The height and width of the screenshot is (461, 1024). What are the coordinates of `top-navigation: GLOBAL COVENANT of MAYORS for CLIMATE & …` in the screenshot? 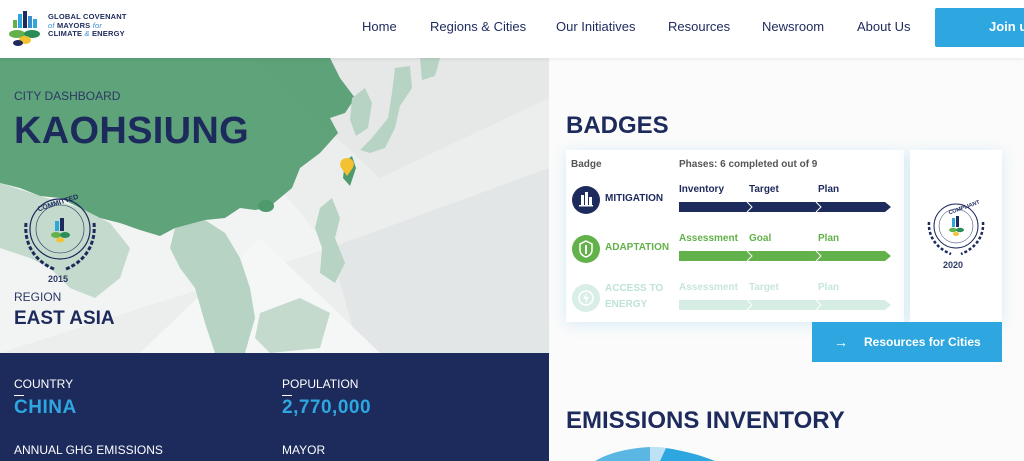 It's located at (512, 29).